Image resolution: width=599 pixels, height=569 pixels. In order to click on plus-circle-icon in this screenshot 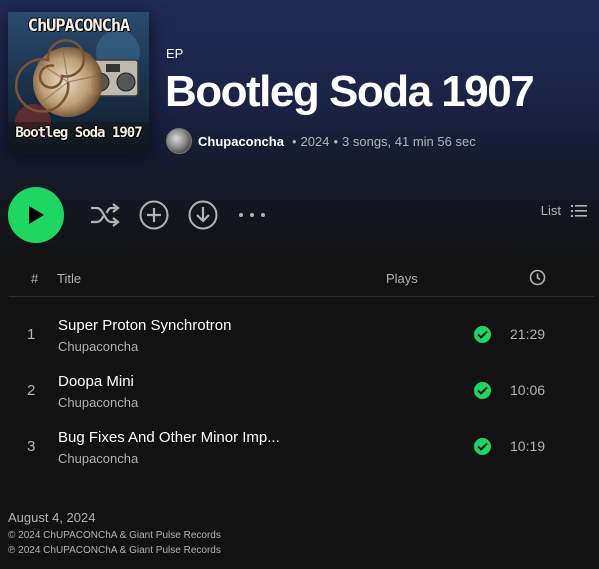, I will do `click(154, 215)`.